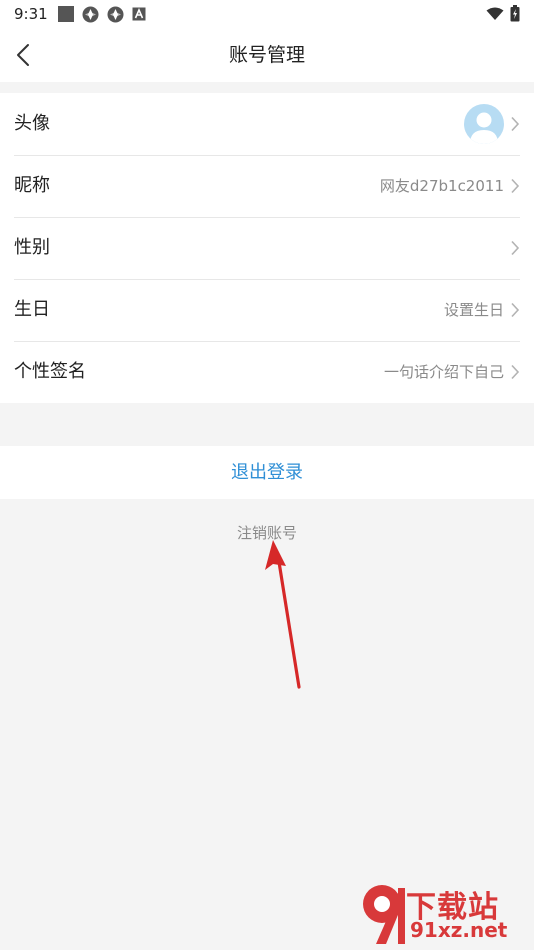 The image size is (534, 950). Describe the element at coordinates (267, 372) in the screenshot. I see `settings-row-signature: 个性签名 一句话介绍下自己` at that location.